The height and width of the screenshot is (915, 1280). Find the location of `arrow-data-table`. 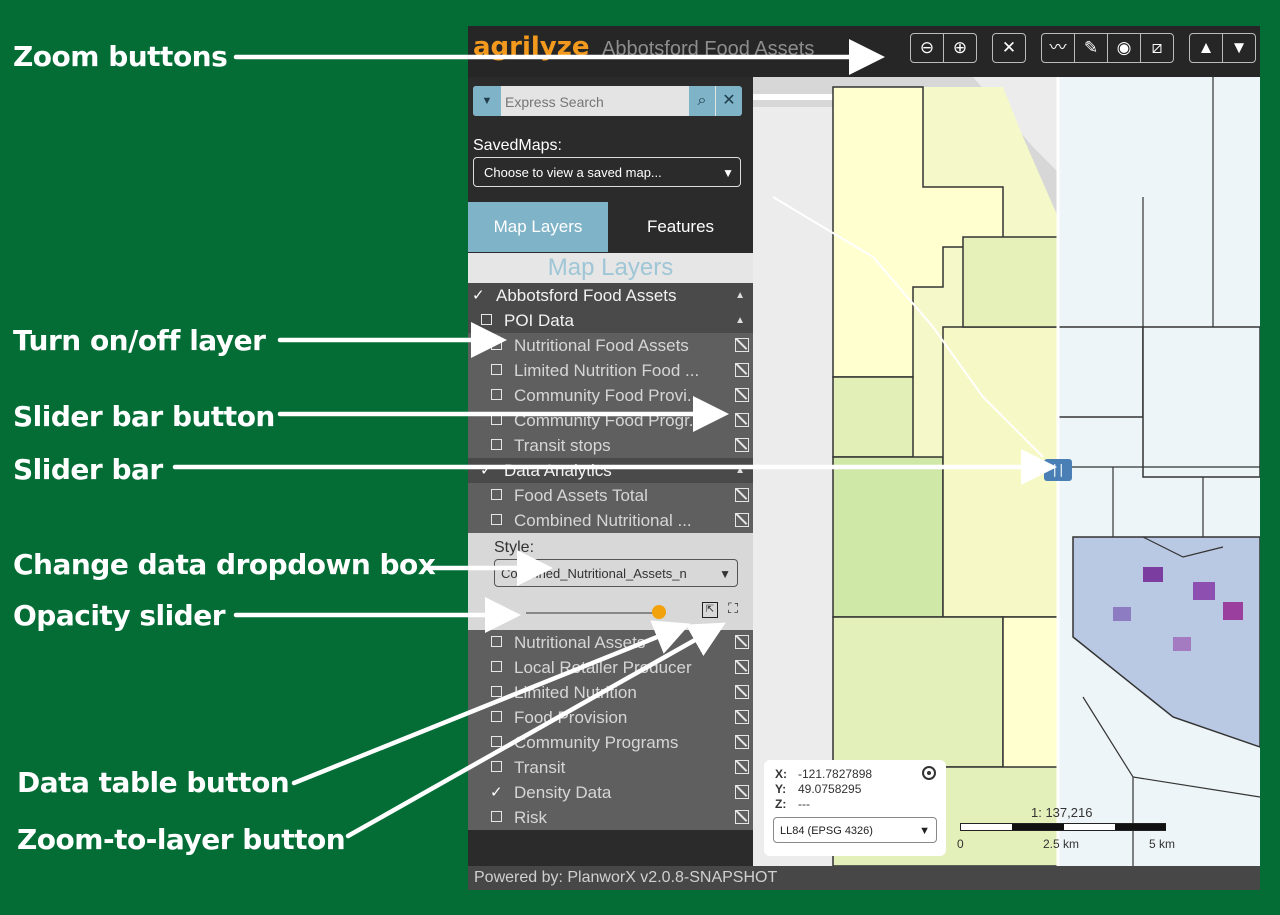

arrow-data-table is located at coordinates (491, 703).